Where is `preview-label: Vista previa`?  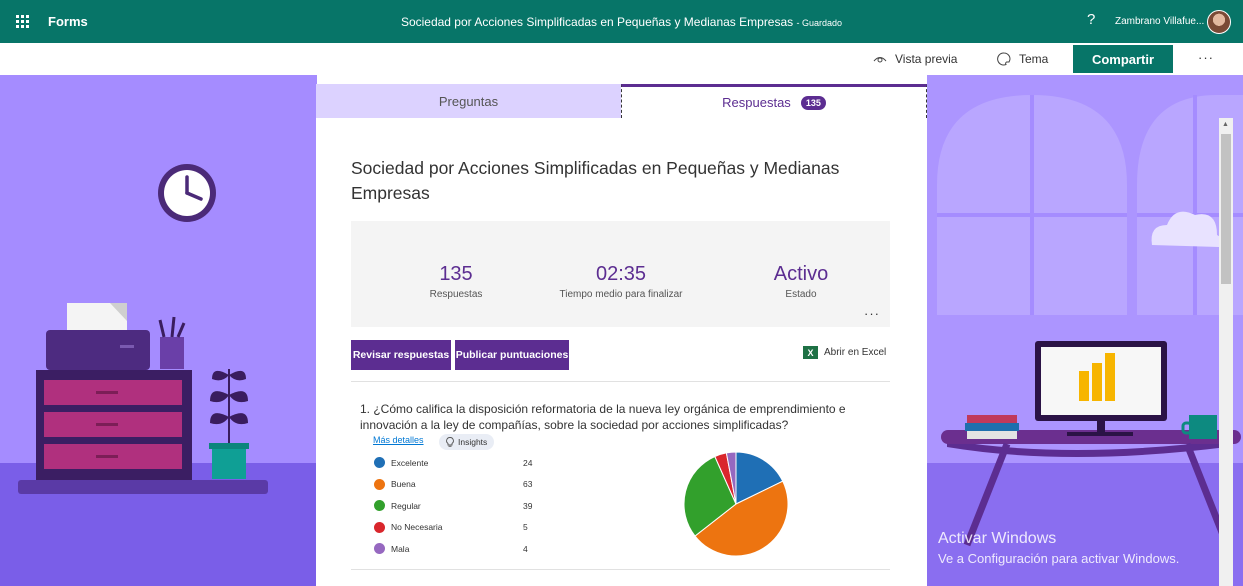 preview-label: Vista previa is located at coordinates (926, 59).